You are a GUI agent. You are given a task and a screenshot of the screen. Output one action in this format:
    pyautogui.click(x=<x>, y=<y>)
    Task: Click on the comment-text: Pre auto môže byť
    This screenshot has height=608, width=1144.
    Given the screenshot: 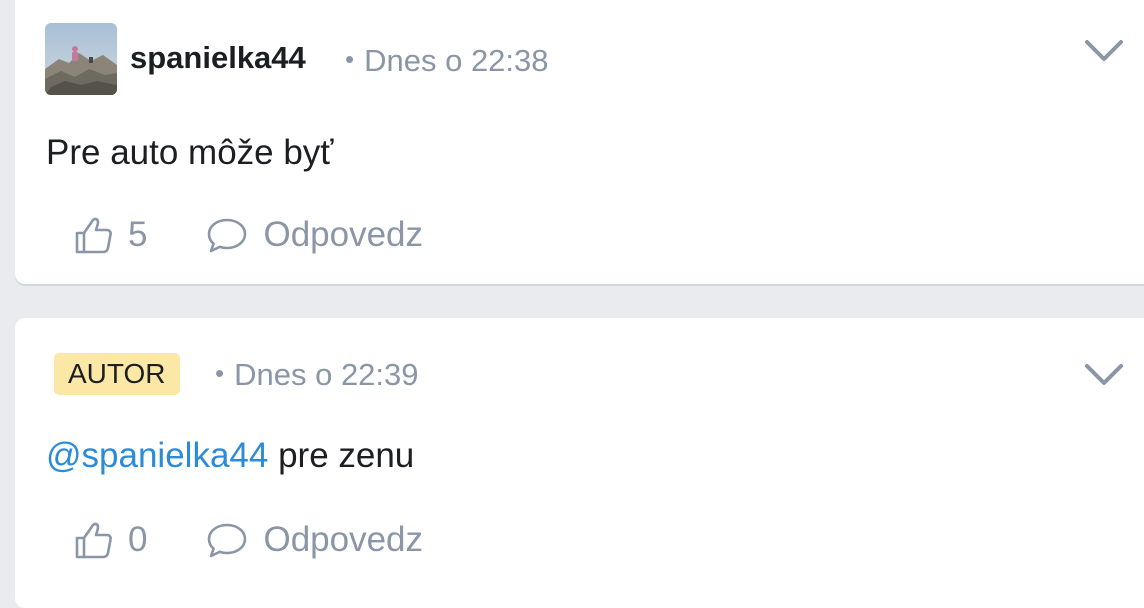 What is the action you would take?
    pyautogui.click(x=190, y=152)
    